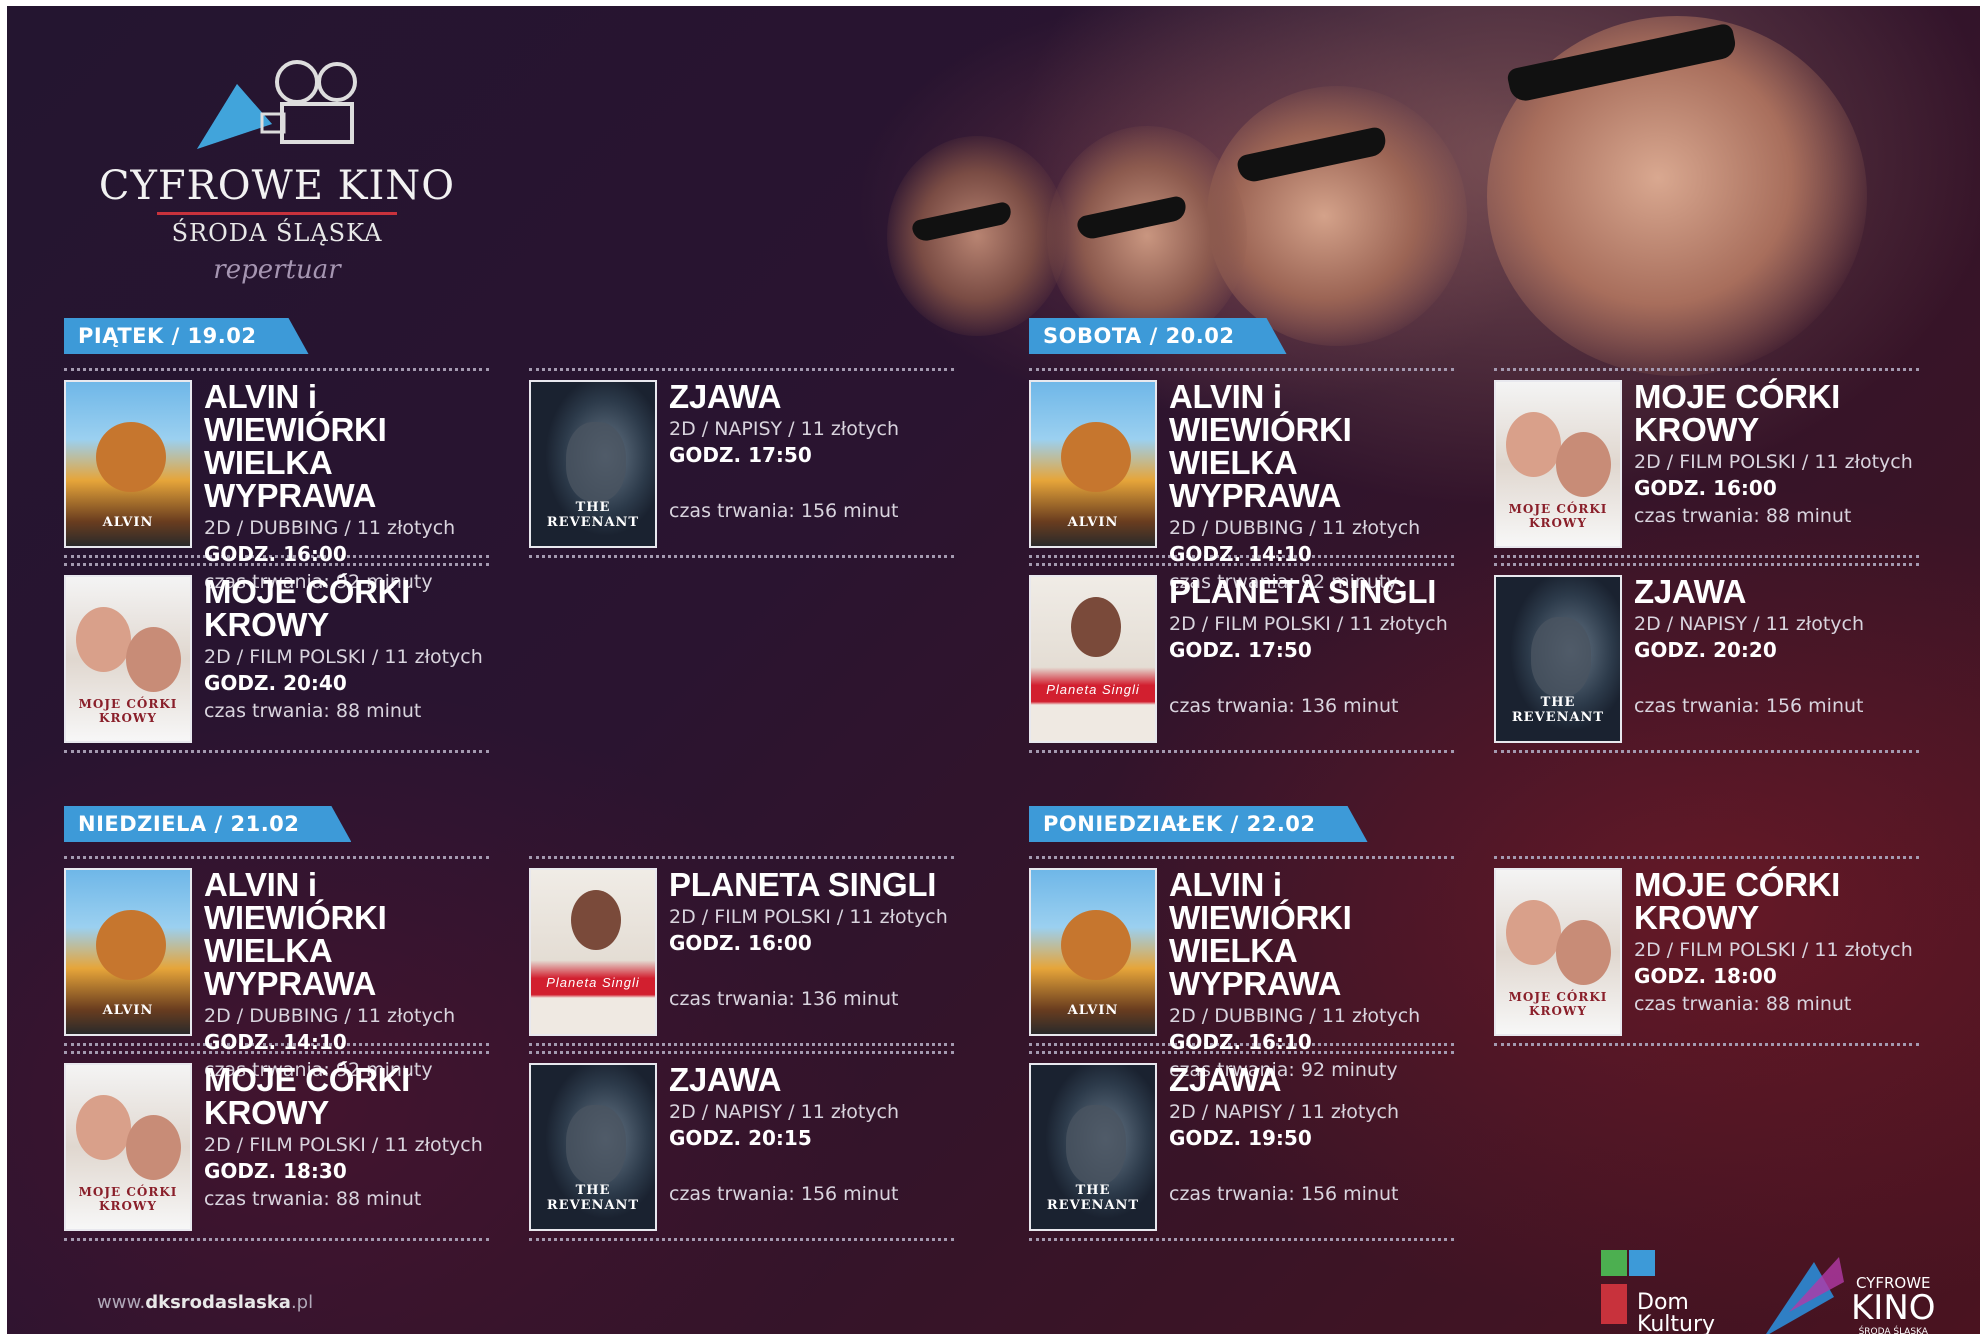 This screenshot has height=1337, width=1987. Describe the element at coordinates (593, 1147) in the screenshot. I see `movie-poster: THE REVENANT` at that location.